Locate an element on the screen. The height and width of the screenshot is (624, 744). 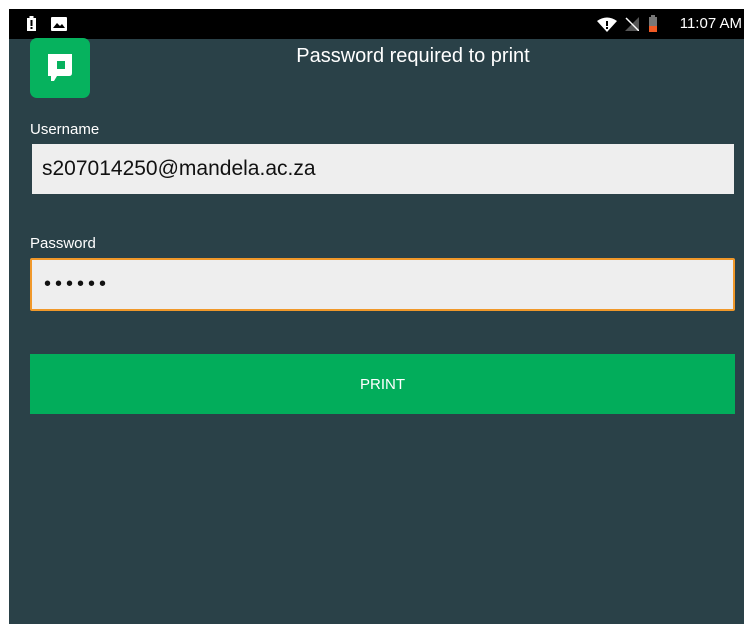
battery-icon is located at coordinates (653, 26).